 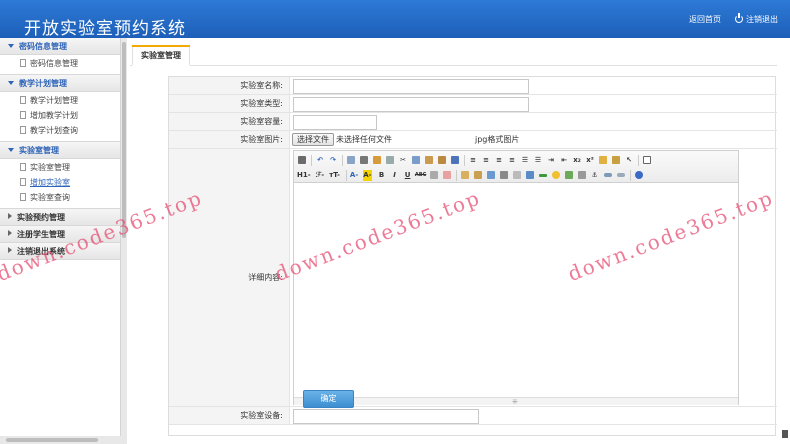 I want to click on sidebar-group-password: 密码信息管理, so click(x=60, y=46).